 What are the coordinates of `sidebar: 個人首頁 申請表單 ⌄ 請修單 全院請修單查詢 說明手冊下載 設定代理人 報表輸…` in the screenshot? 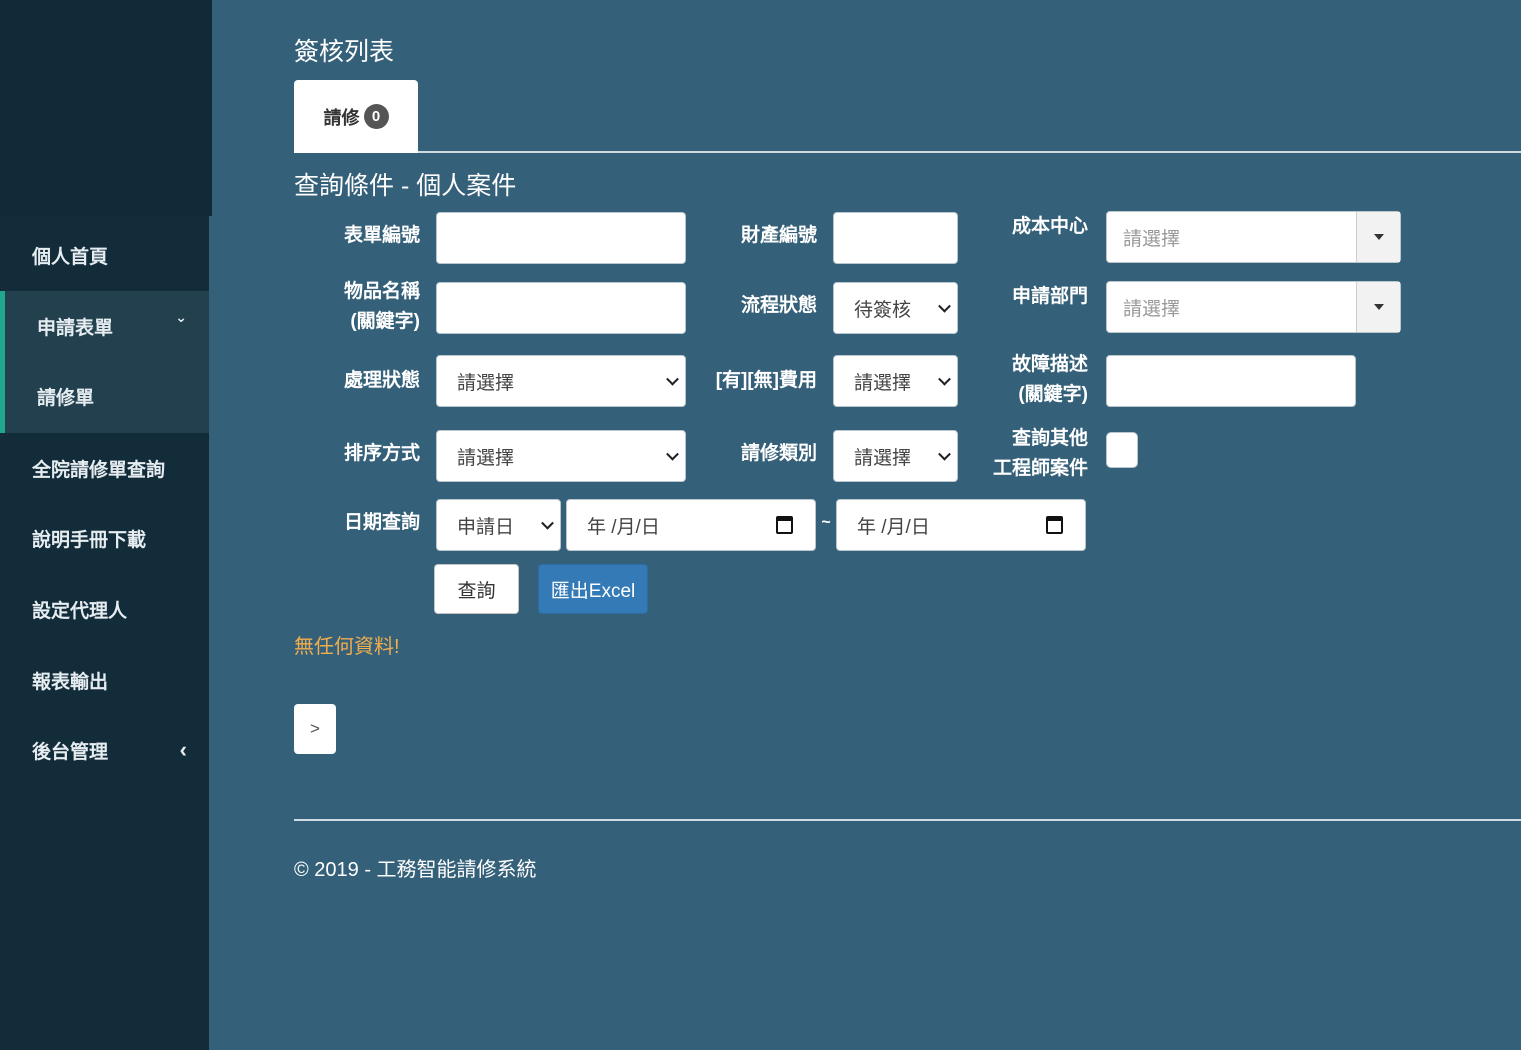 It's located at (104, 633).